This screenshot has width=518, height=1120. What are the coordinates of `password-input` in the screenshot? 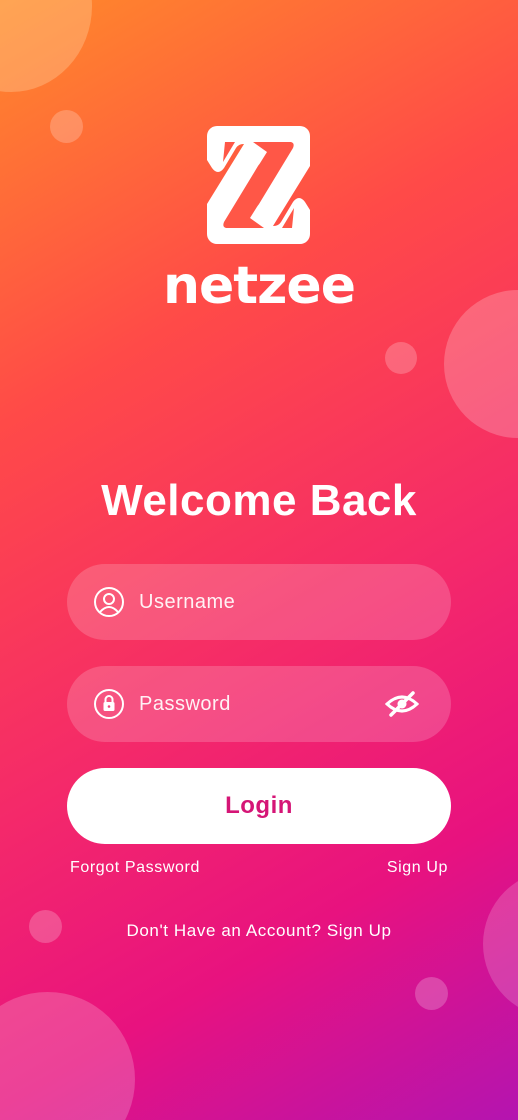 It's located at (261, 704).